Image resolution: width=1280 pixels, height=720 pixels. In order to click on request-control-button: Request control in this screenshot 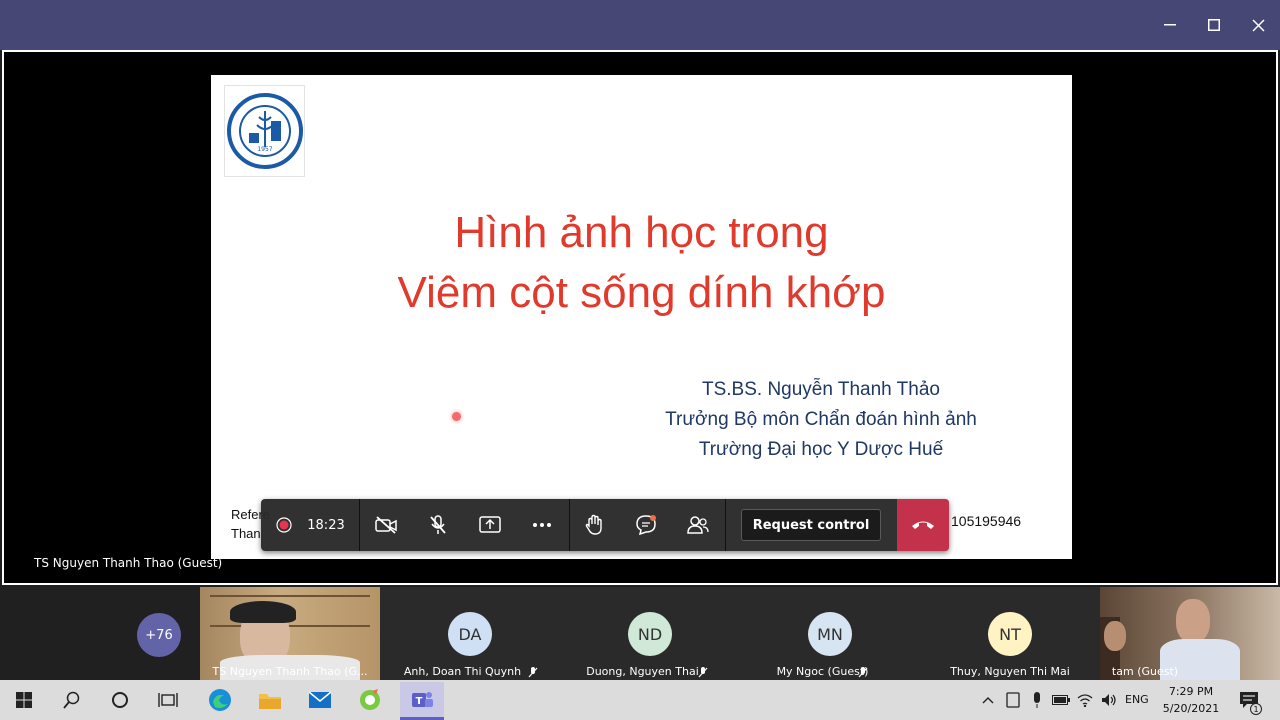, I will do `click(811, 525)`.